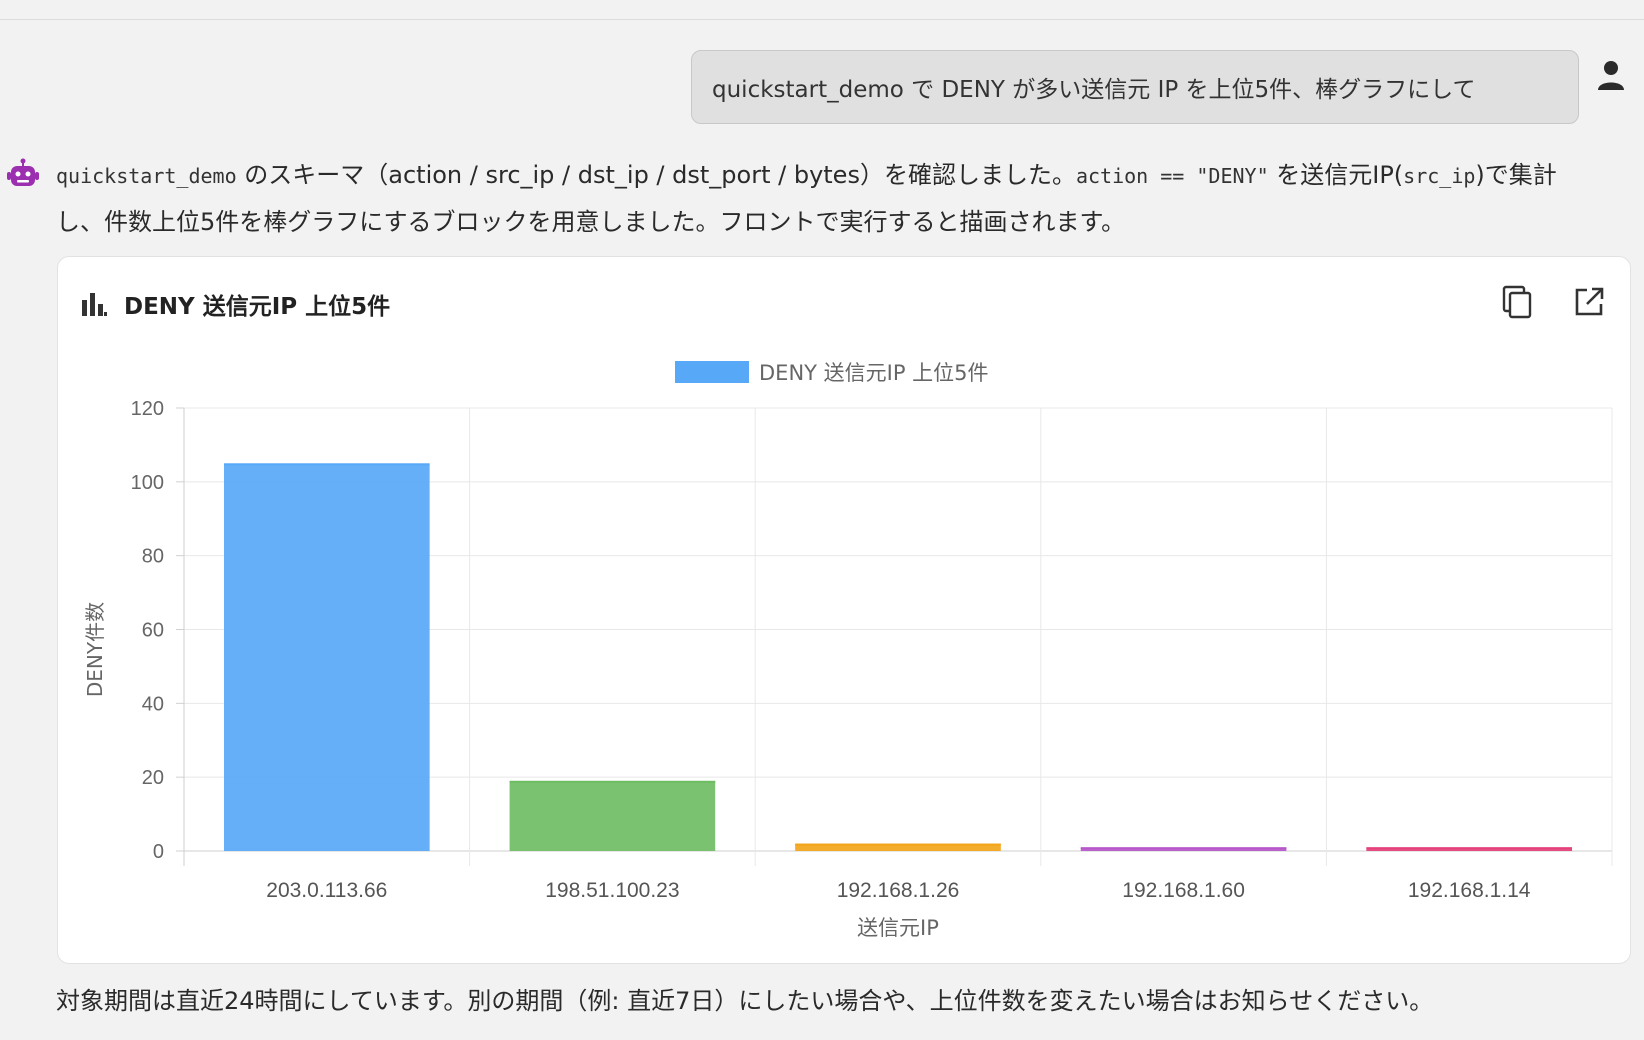 This screenshot has width=1644, height=1040. Describe the element at coordinates (153, 631) in the screenshot. I see `y-tick-label: 60` at that location.